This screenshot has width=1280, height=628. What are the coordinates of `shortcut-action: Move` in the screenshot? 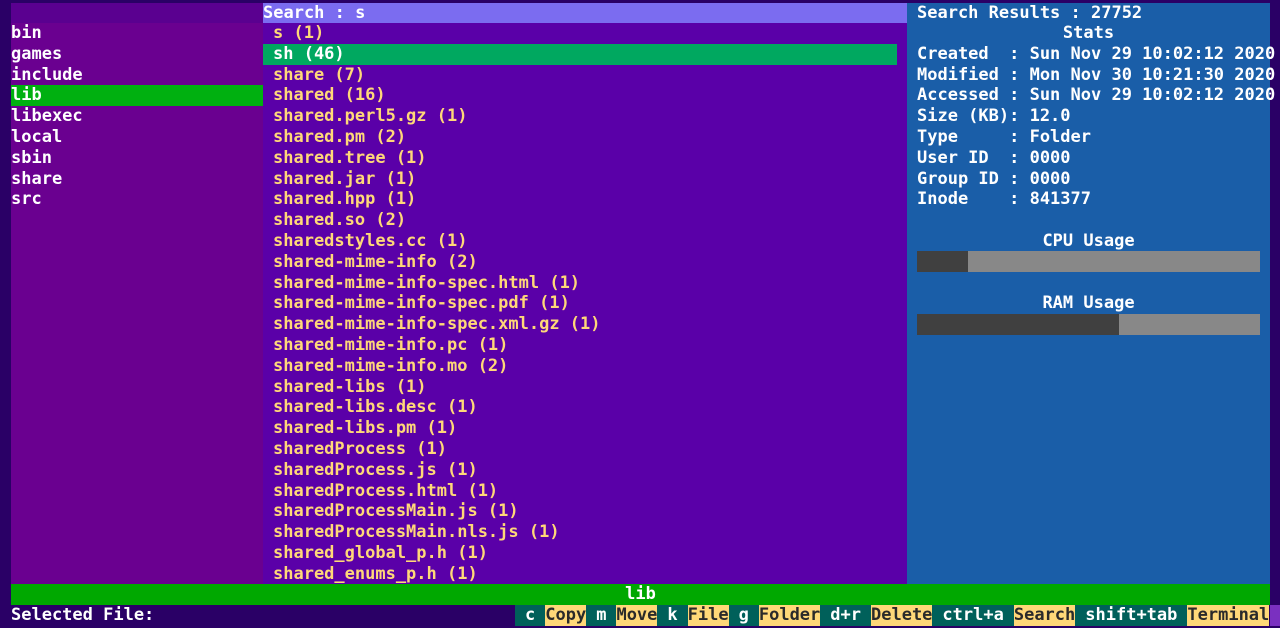 It's located at (637, 615).